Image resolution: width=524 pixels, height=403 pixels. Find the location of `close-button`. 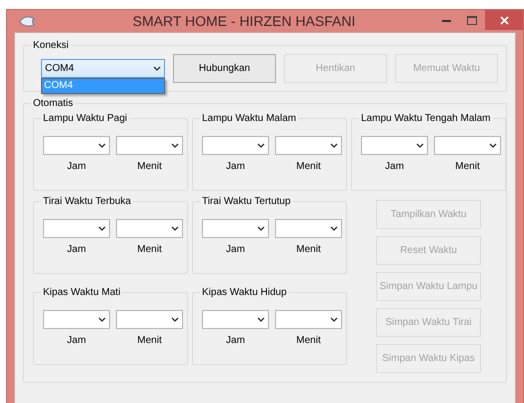

close-button is located at coordinates (504, 20).